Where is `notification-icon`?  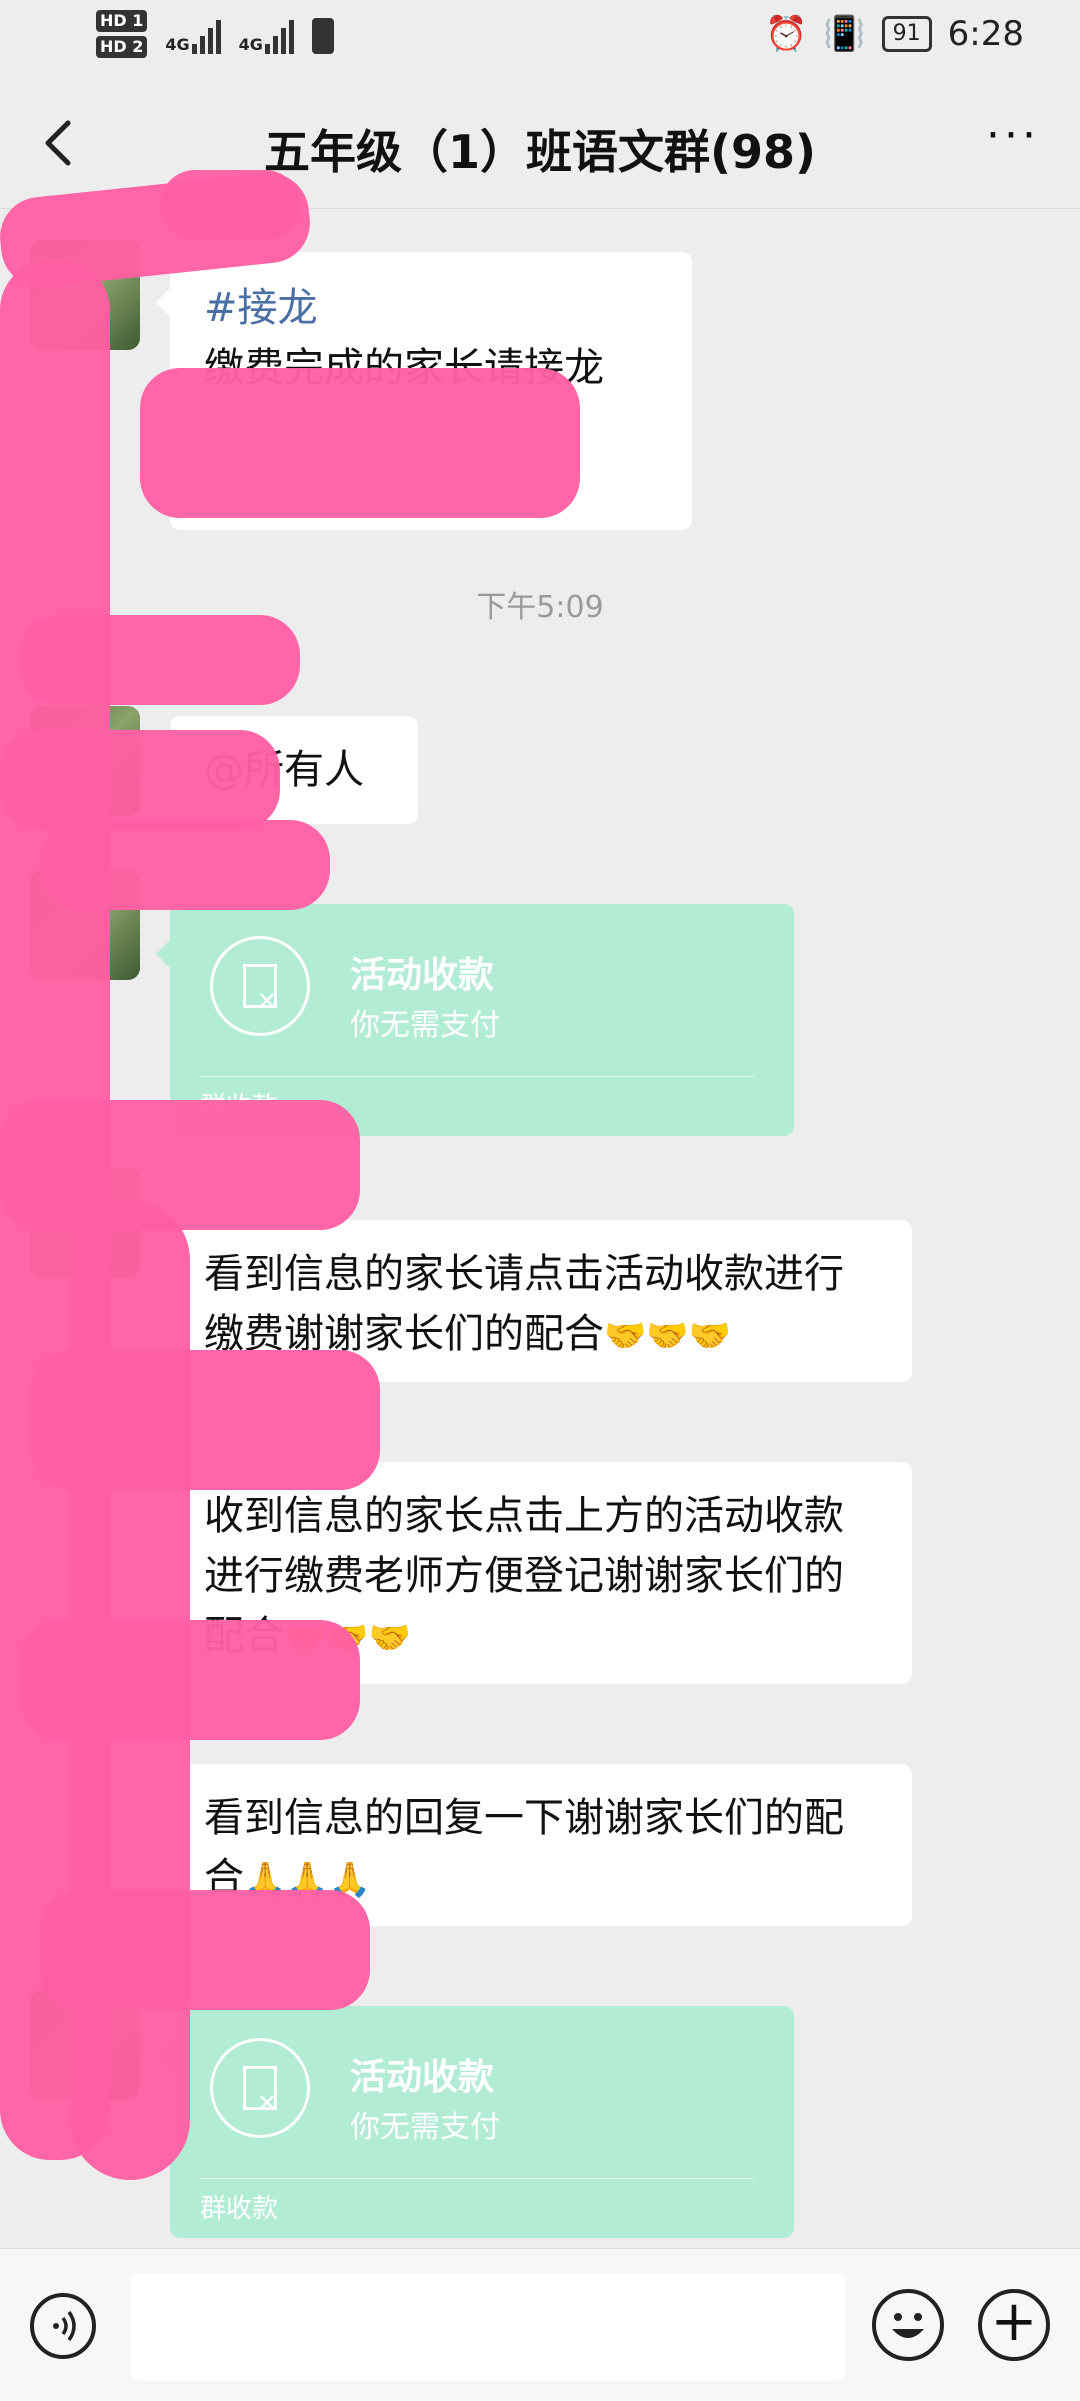 notification-icon is located at coordinates (322, 36).